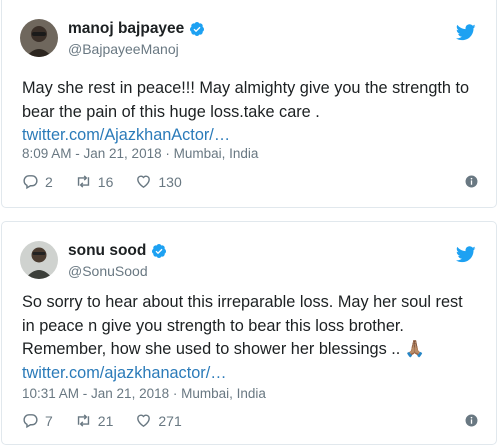 This screenshot has width=500, height=447. I want to click on retweet-button: 21, so click(94, 420).